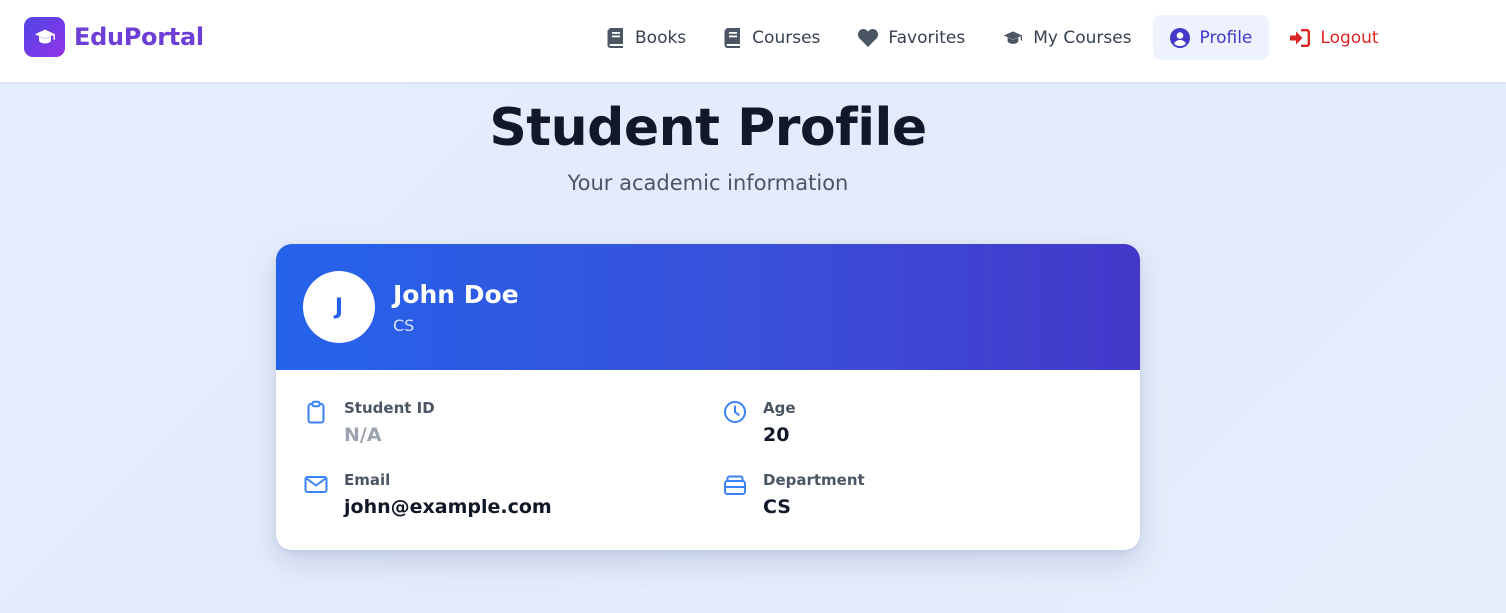 This screenshot has width=1506, height=613. I want to click on page-title: Student Profile, so click(708, 128).